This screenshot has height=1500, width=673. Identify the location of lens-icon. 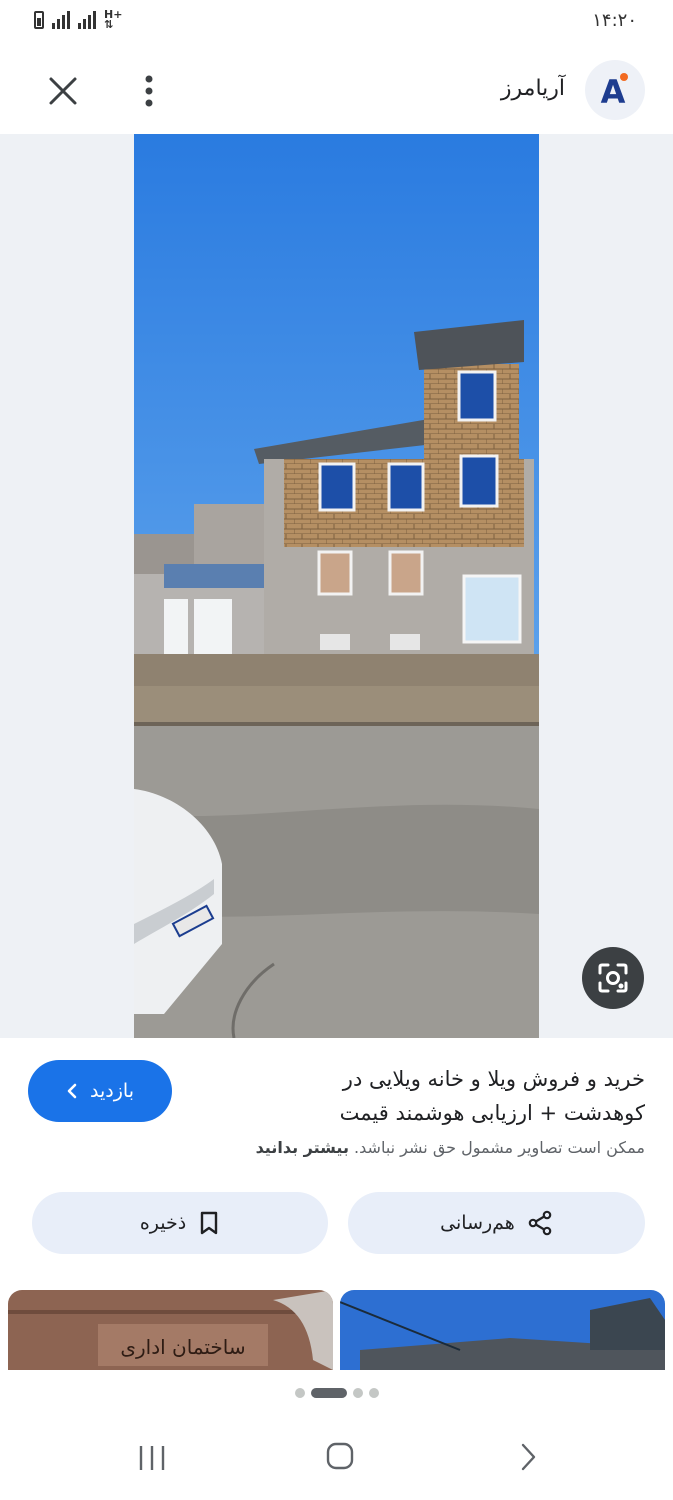
(613, 978).